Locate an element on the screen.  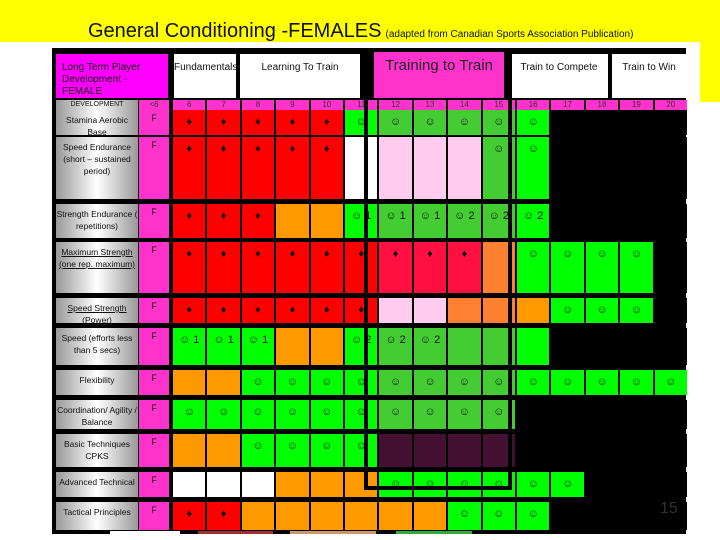
age-row-label: DEVELOPMENT is located at coordinates (97, 105).